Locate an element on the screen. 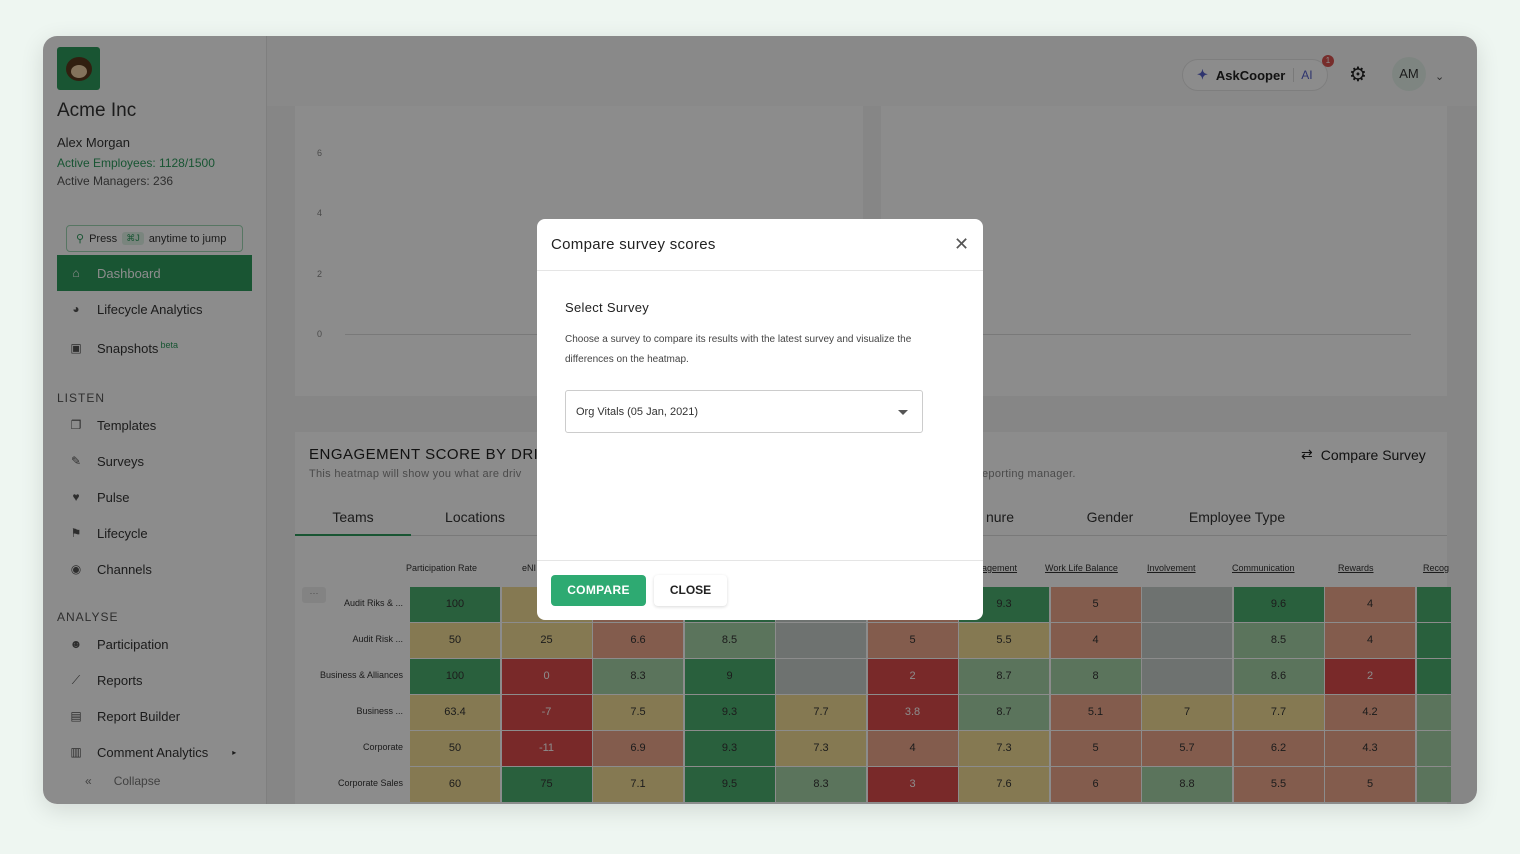  close-icon: ✕ is located at coordinates (961, 244).